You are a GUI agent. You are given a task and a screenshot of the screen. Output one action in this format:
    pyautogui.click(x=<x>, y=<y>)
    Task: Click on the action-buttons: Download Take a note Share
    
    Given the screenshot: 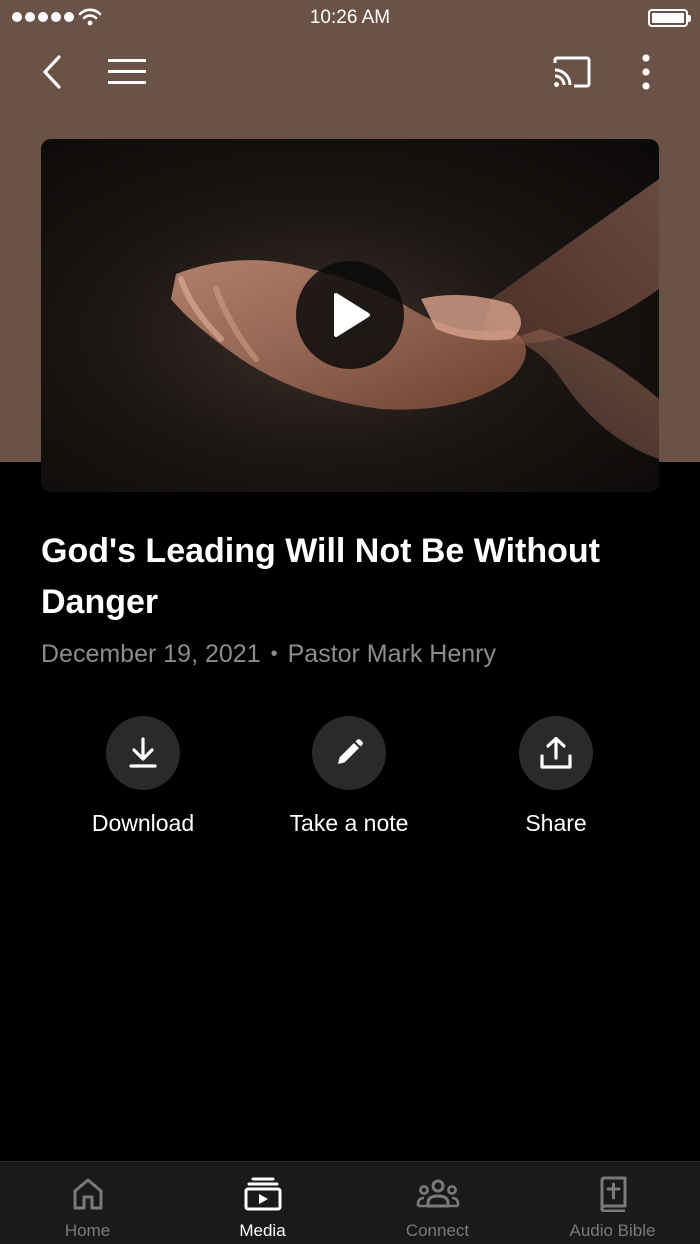 What is the action you would take?
    pyautogui.click(x=350, y=786)
    